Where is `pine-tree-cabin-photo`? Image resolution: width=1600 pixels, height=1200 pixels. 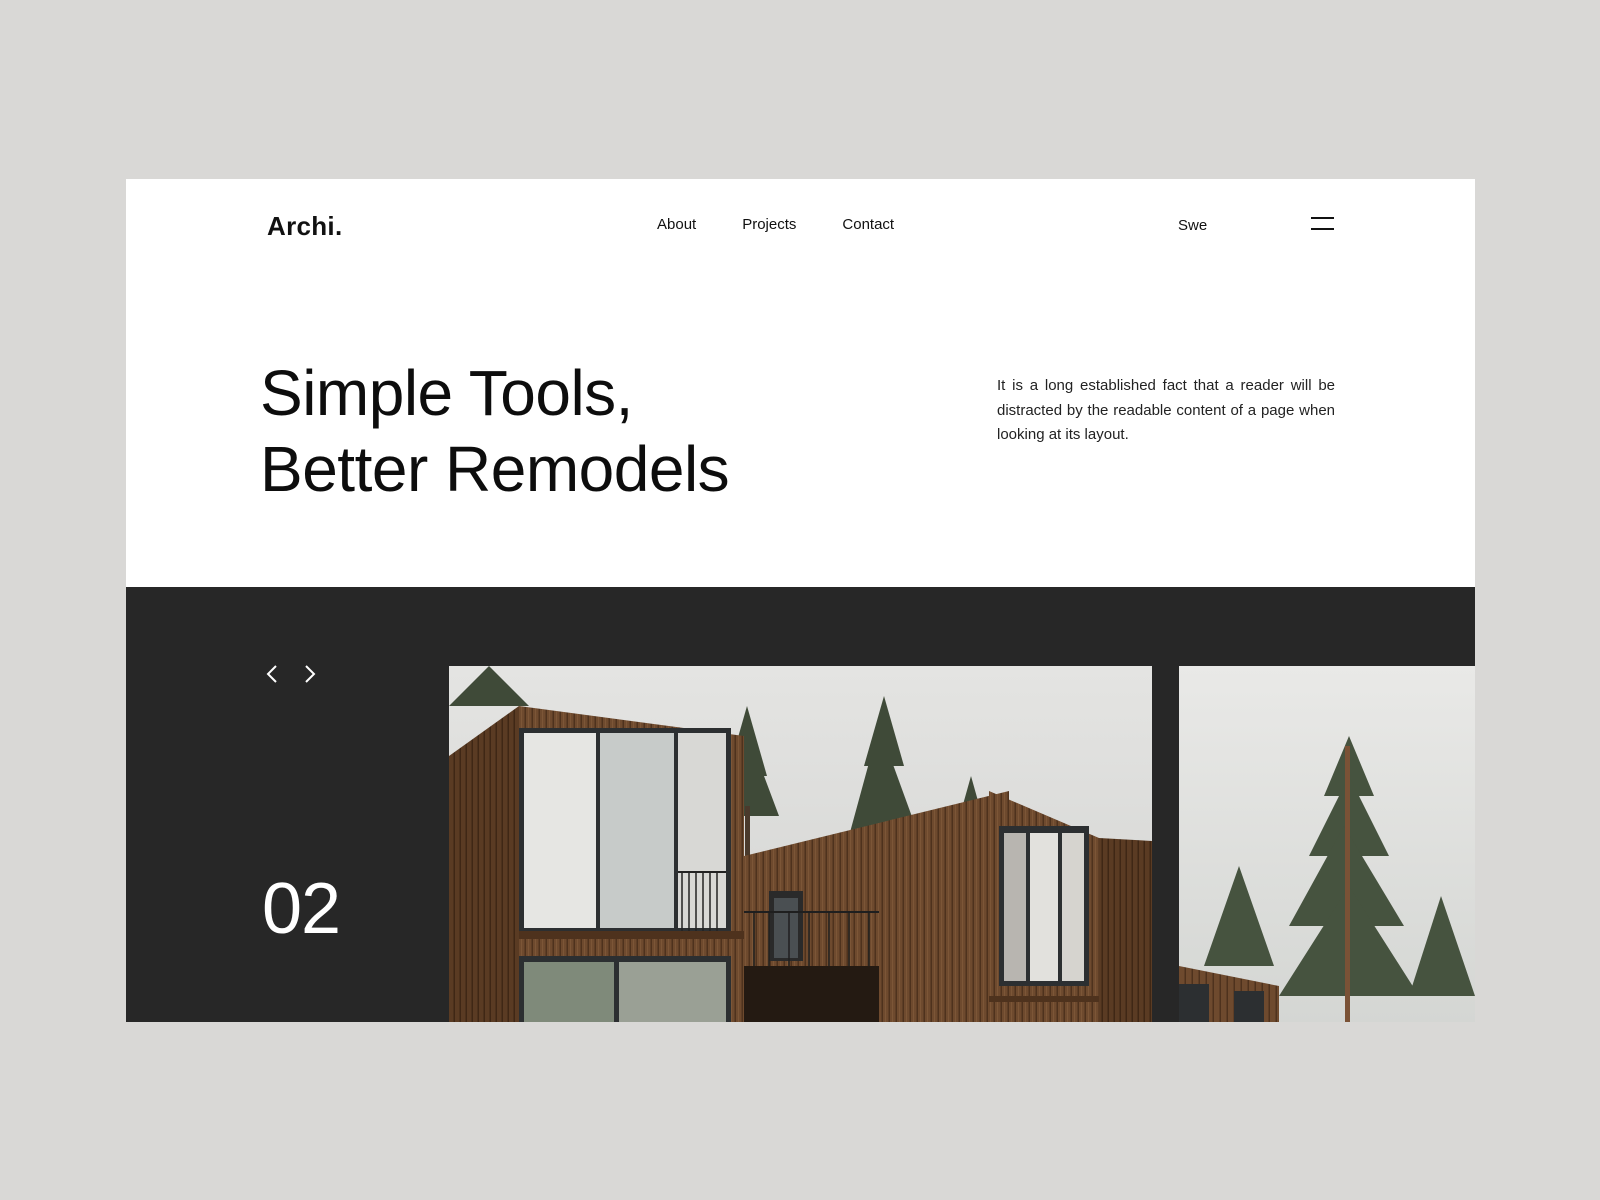 pine-tree-cabin-photo is located at coordinates (1327, 844).